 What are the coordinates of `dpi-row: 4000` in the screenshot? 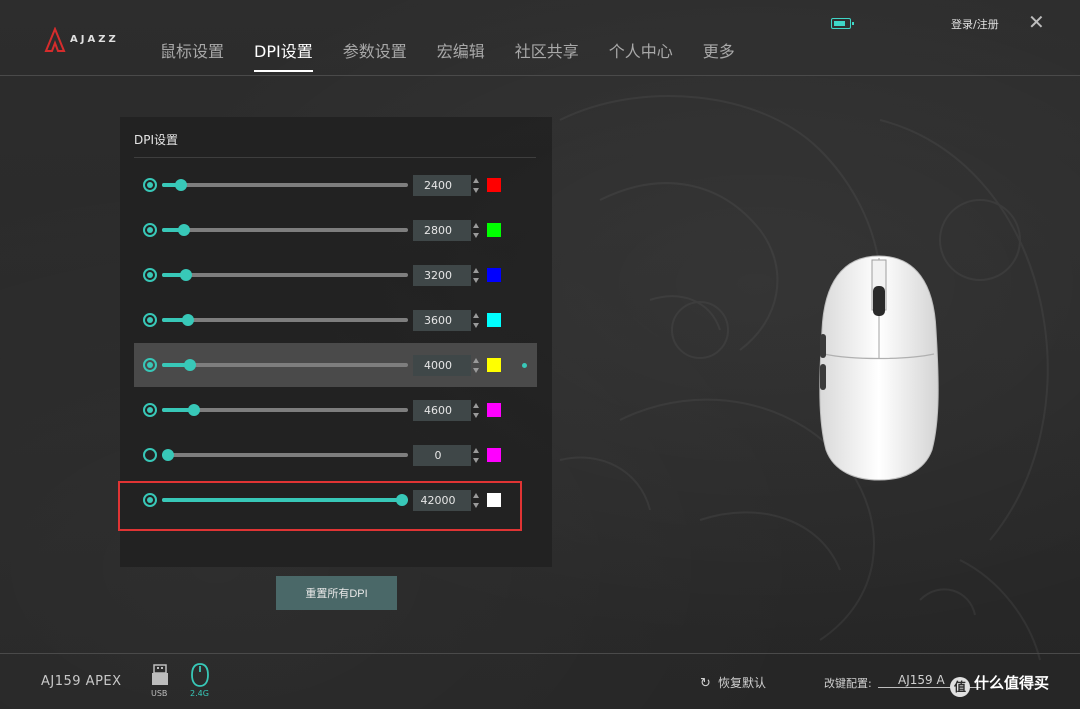 It's located at (335, 365).